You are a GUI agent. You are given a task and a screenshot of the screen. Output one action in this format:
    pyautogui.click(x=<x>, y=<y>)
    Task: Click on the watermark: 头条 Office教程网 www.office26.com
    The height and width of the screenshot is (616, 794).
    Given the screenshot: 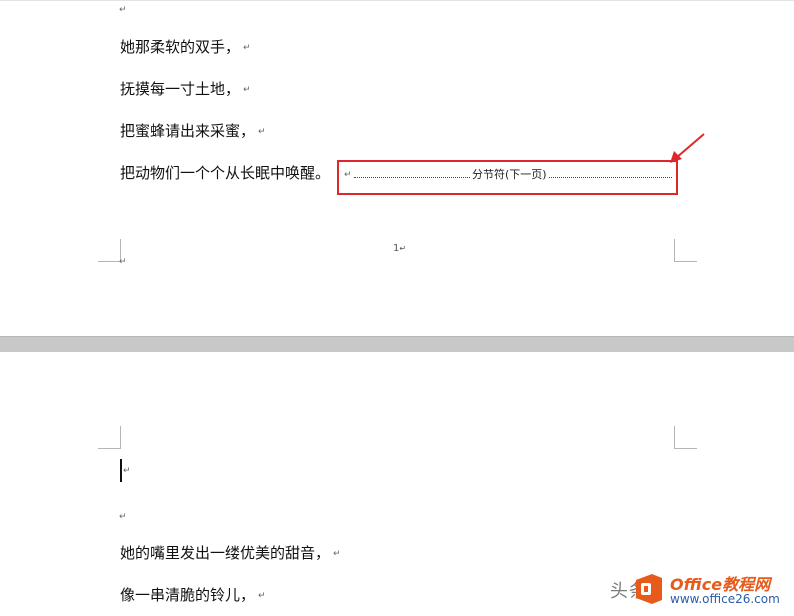 What is the action you would take?
    pyautogui.click(x=701, y=592)
    